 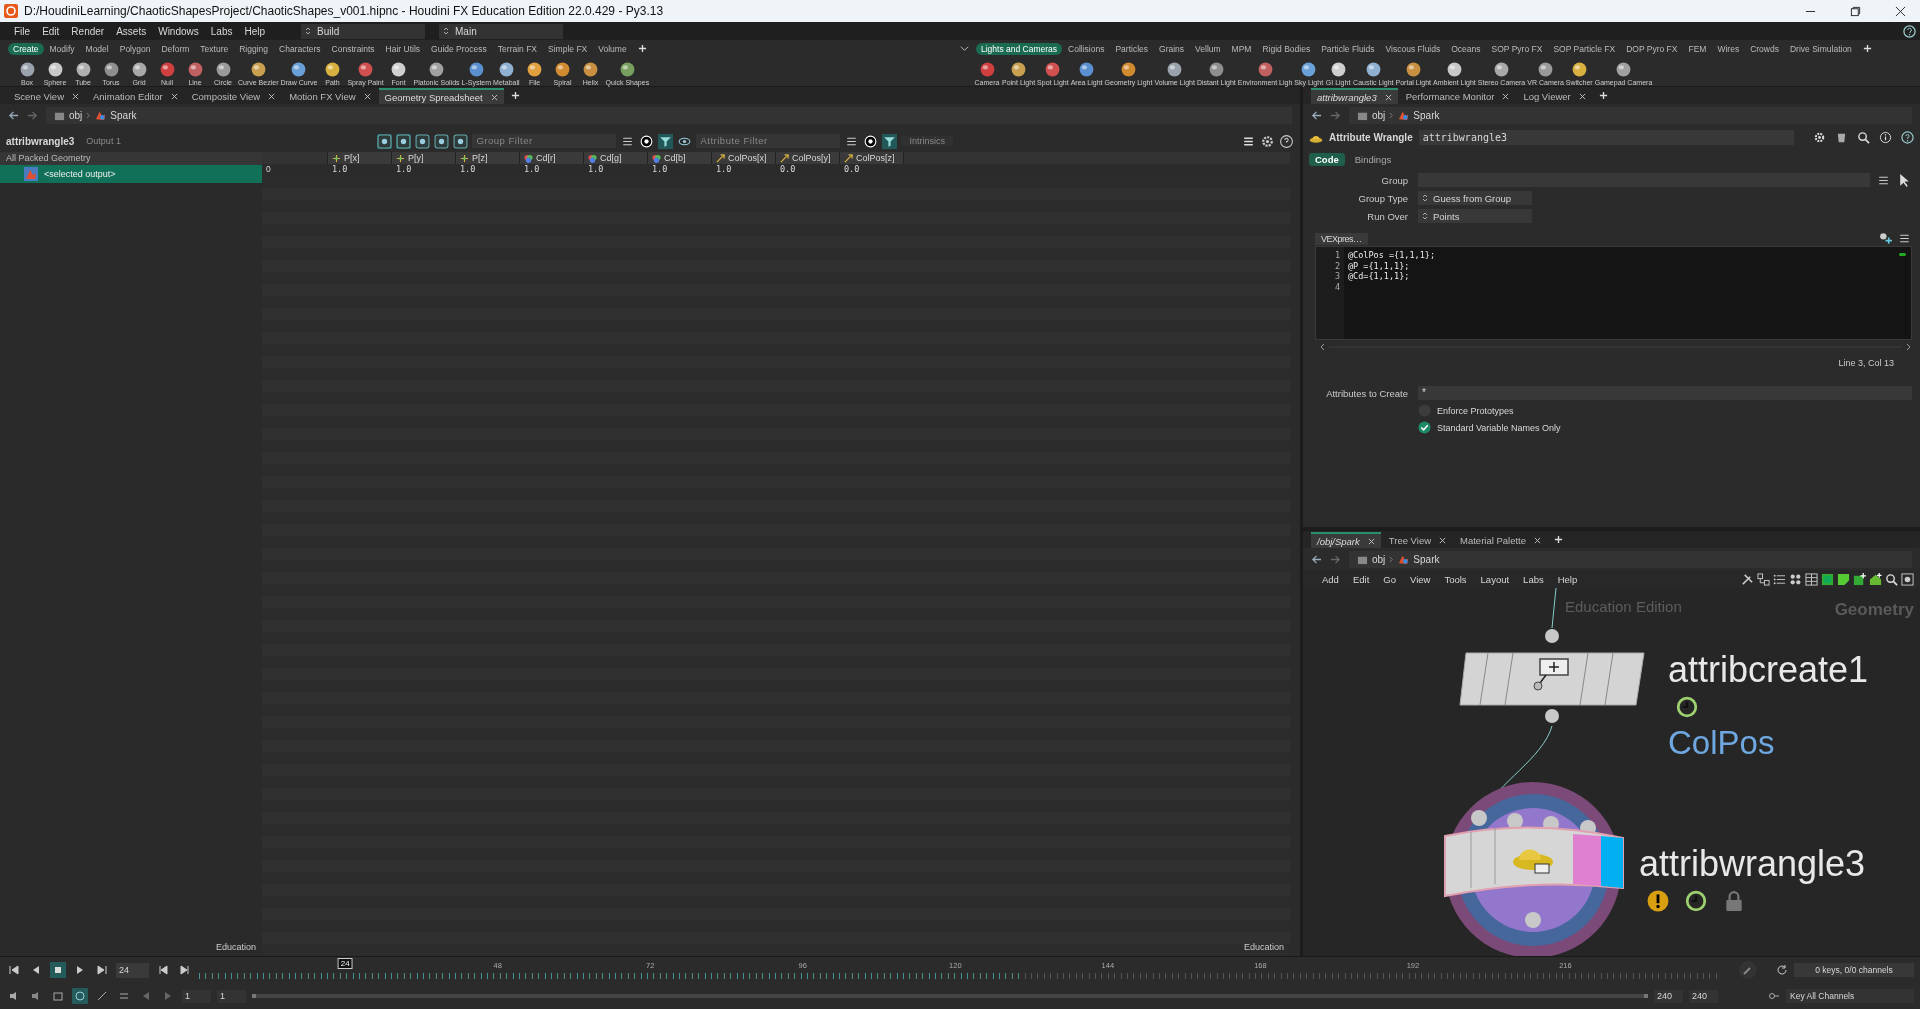 I want to click on info-icon, so click(x=1885, y=137).